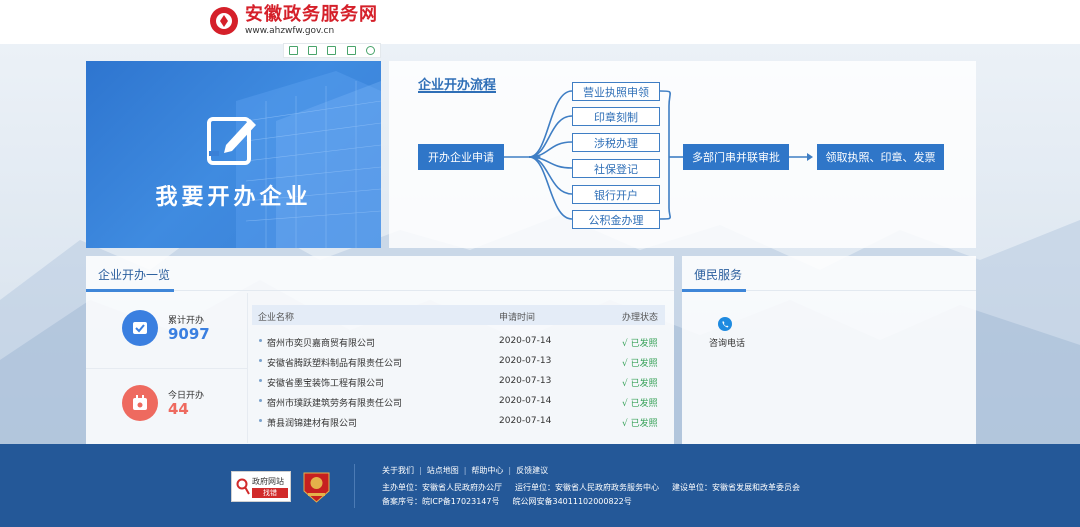 The width and height of the screenshot is (1080, 527). I want to click on table-header: 企业名称 申请时间 办理状态, so click(458, 315).